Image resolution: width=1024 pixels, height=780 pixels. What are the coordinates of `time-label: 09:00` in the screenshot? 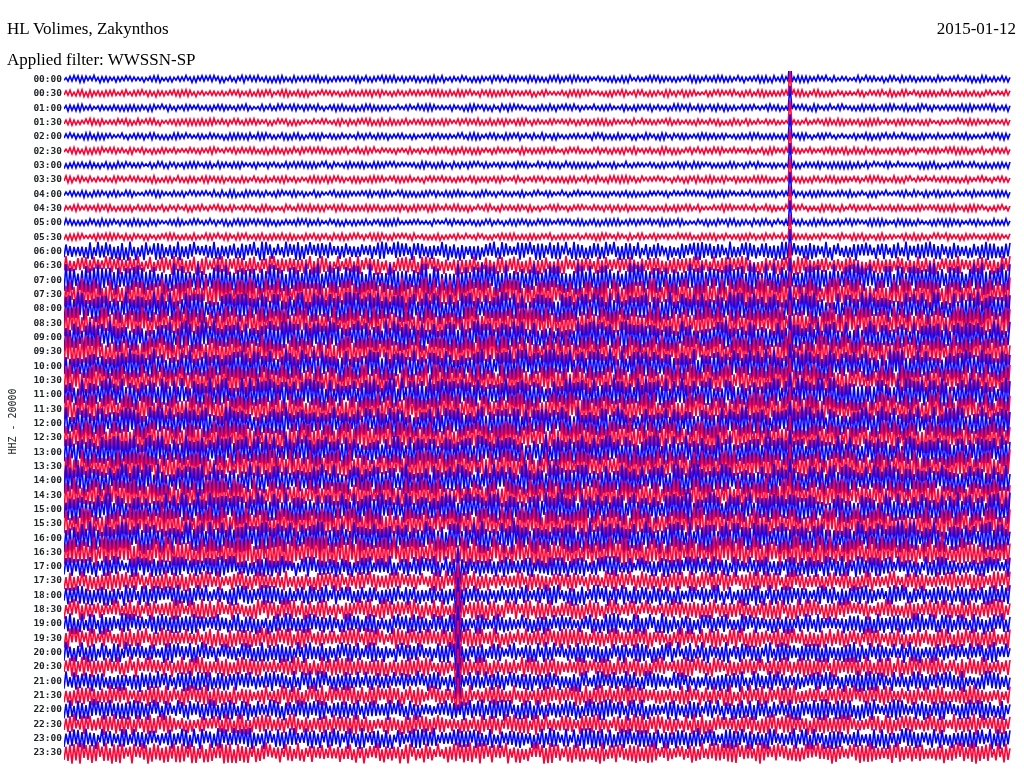 It's located at (47, 336).